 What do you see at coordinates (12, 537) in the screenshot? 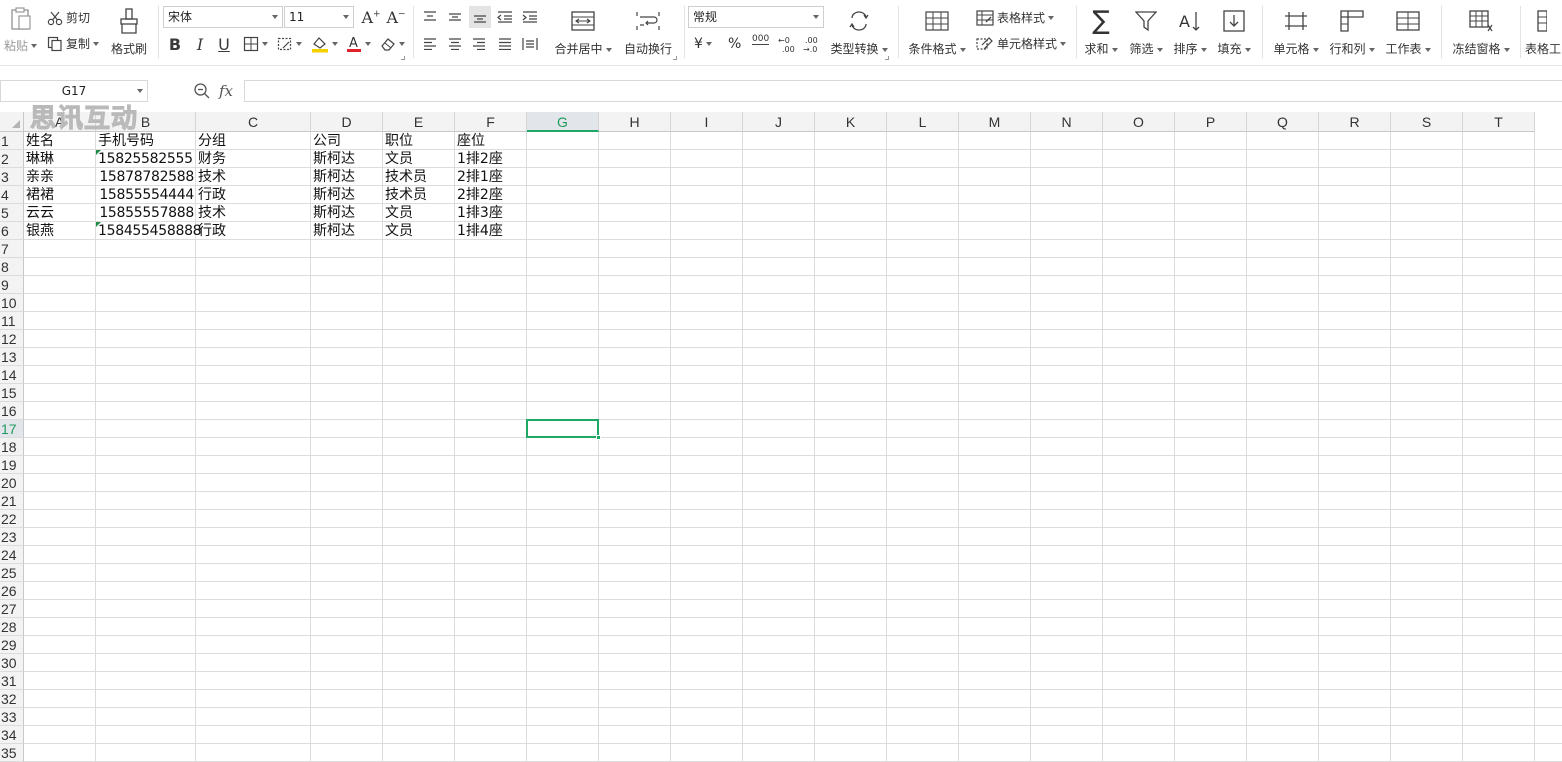
I see `row-header-23: 23` at bounding box center [12, 537].